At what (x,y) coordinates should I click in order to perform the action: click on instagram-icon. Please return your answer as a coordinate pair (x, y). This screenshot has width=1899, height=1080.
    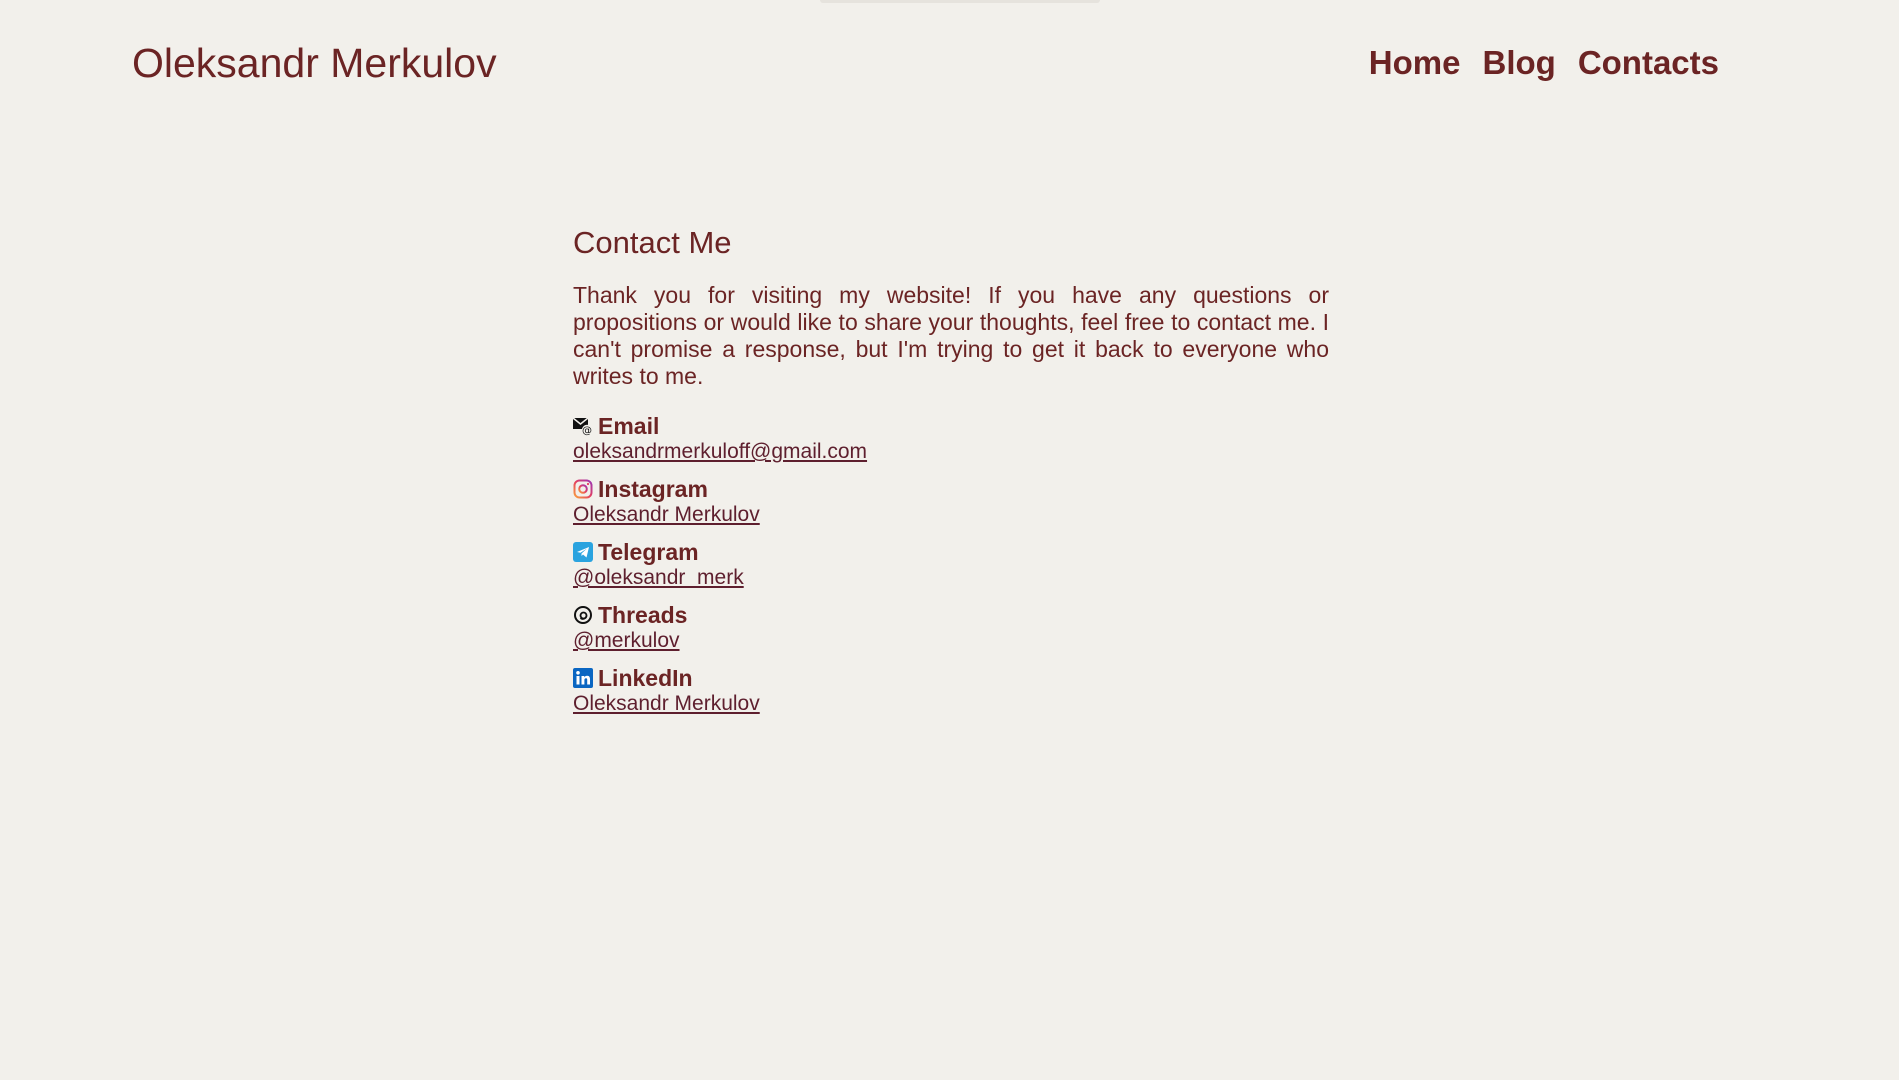
    Looking at the image, I should click on (583, 489).